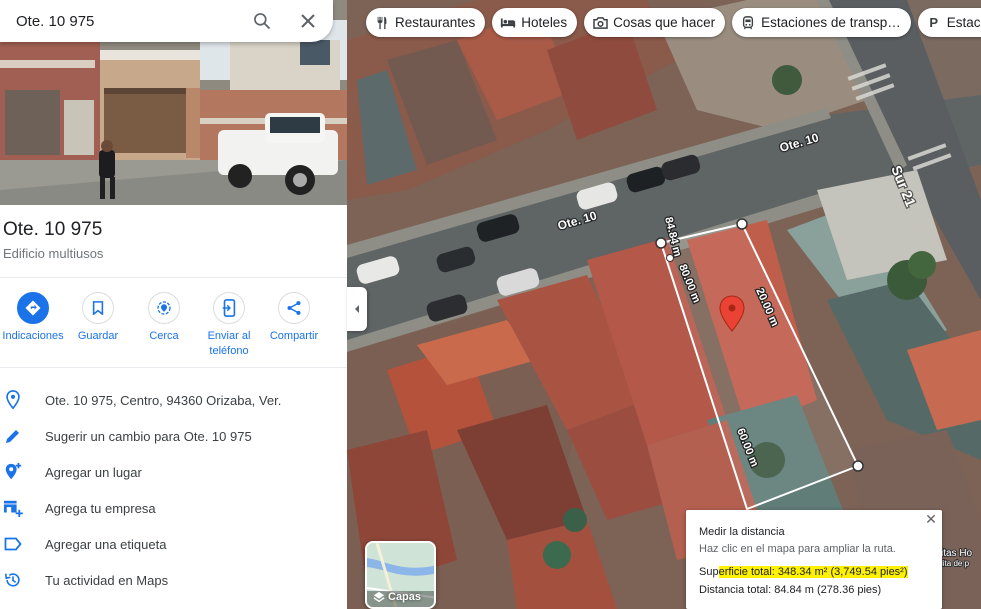 This screenshot has height=609, width=981. I want to click on chip-hotels: Hoteles, so click(535, 22).